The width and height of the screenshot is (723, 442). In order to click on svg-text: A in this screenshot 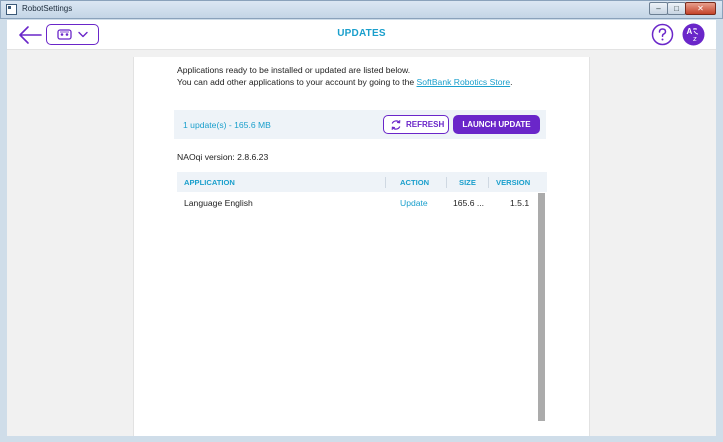, I will do `click(690, 31)`.